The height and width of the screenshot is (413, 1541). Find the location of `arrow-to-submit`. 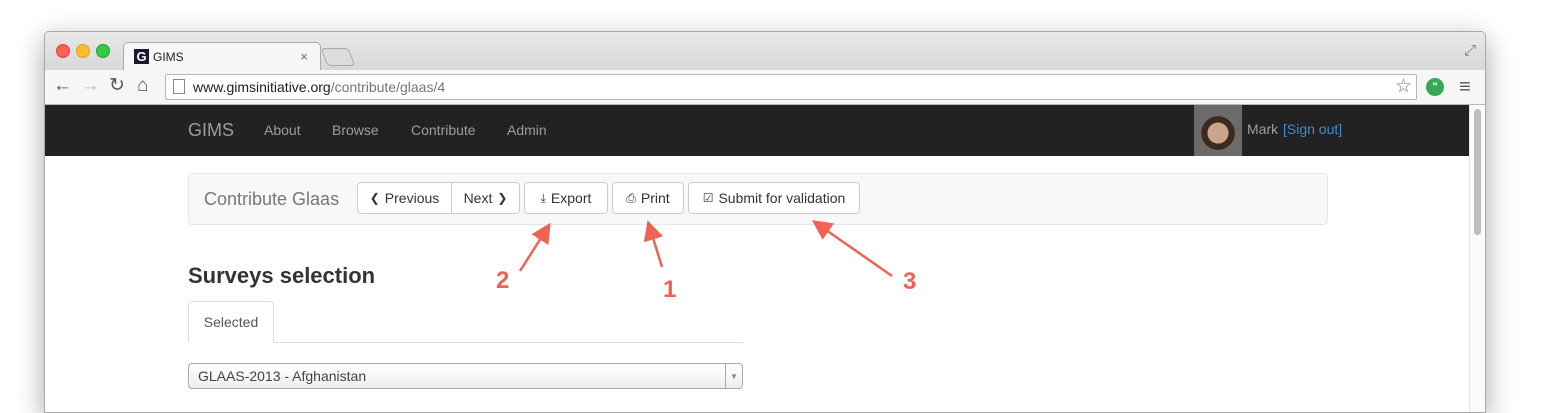

arrow-to-submit is located at coordinates (852, 249).